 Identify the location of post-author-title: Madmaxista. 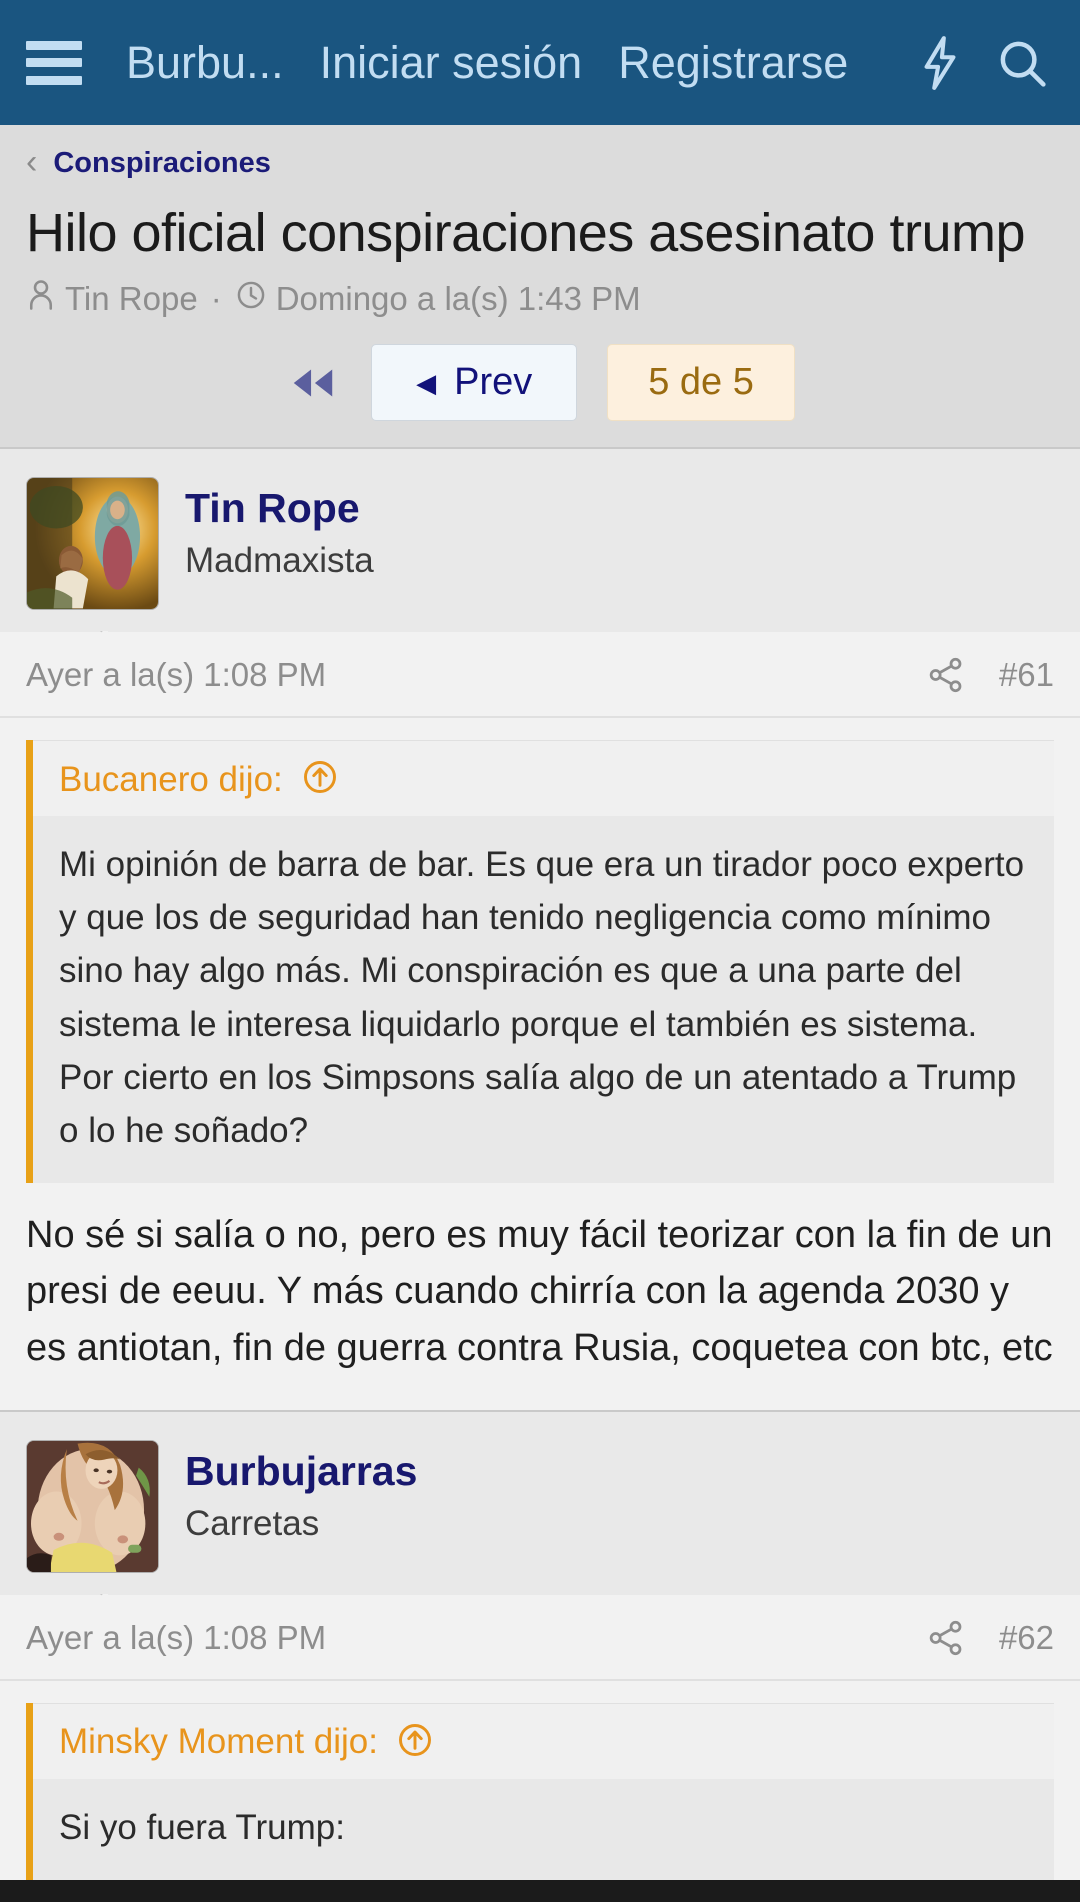
(279, 561).